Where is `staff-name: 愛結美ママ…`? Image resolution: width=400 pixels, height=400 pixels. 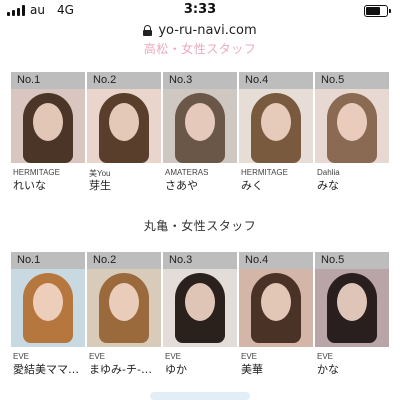 staff-name: 愛結美ママ… is located at coordinates (46, 369).